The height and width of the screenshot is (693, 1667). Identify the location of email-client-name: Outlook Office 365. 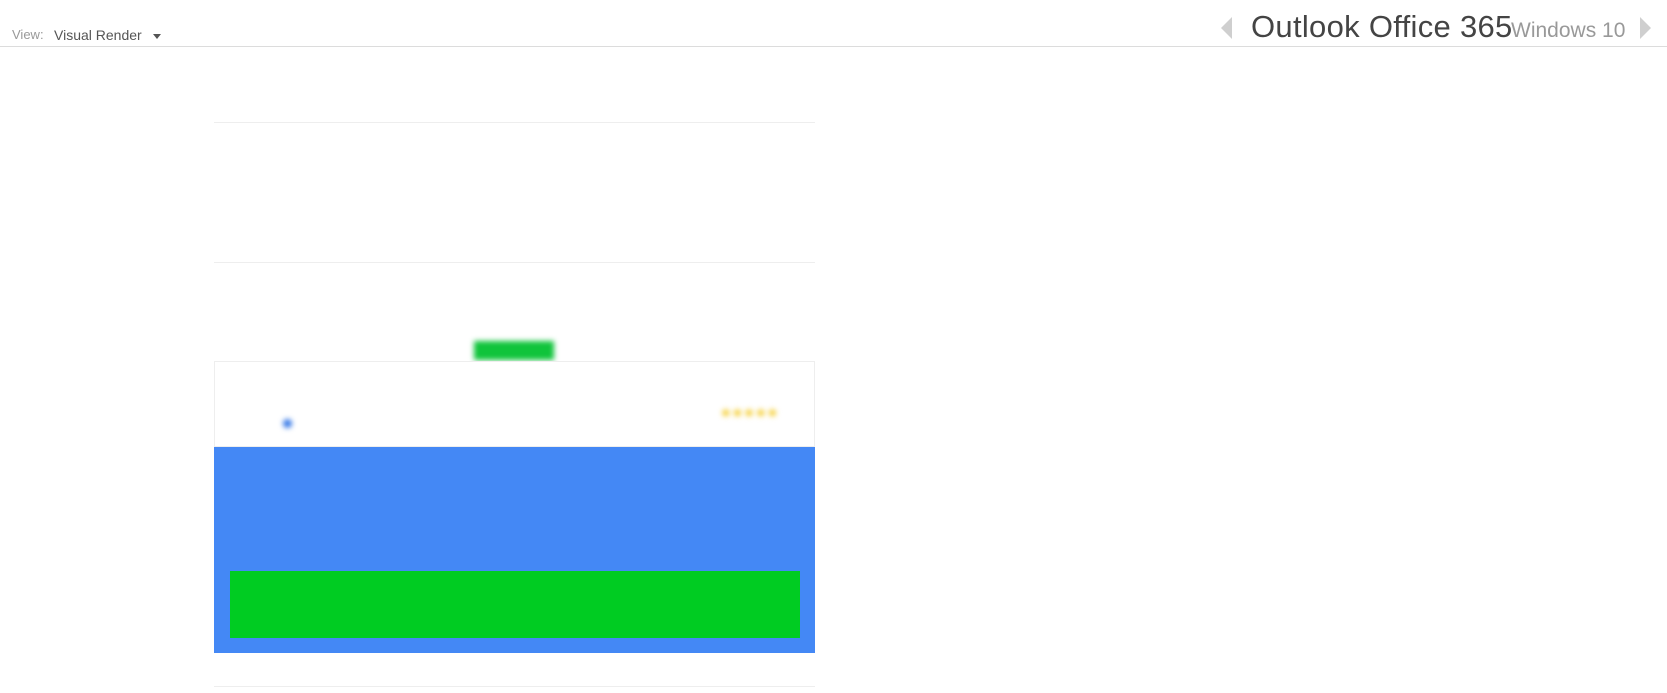
(1382, 26).